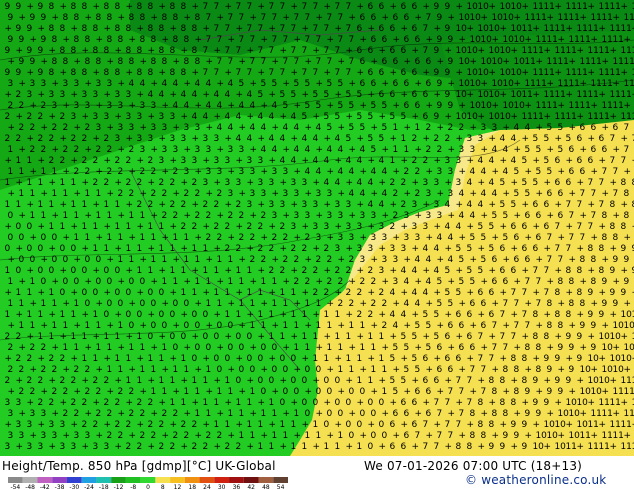 The image size is (634, 490). Describe the element at coordinates (535, 480) in the screenshot. I see `credit-link: © weatheronline.co.uk` at that location.